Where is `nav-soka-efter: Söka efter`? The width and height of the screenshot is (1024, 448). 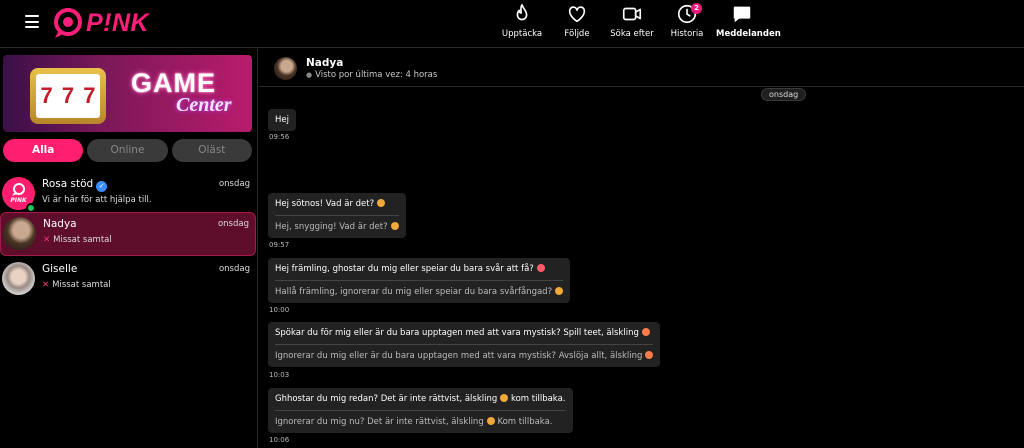
nav-soka-efter: Söka efter is located at coordinates (632, 21).